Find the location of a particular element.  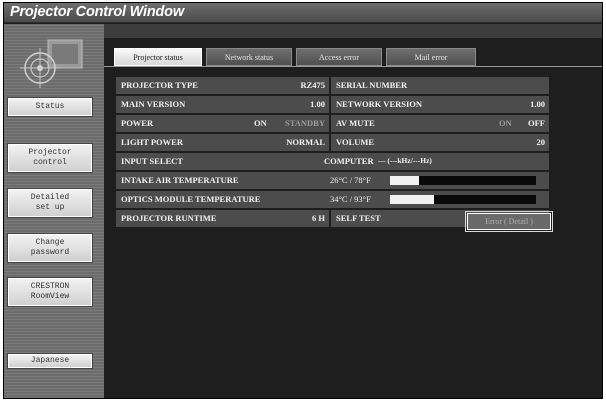

window-title: Projector Control Window is located at coordinates (97, 12).